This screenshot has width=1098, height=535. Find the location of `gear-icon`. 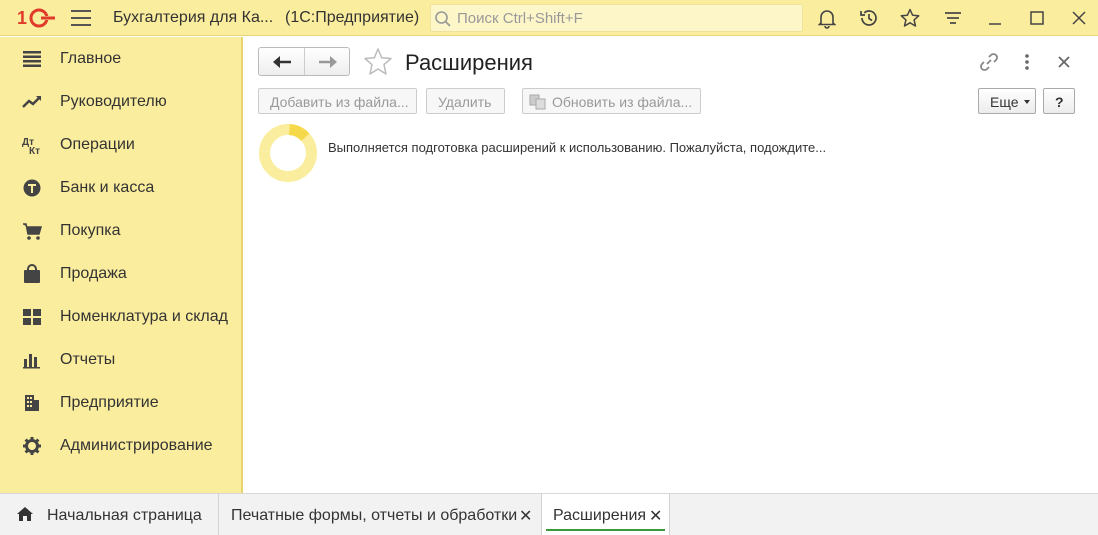

gear-icon is located at coordinates (32, 446).